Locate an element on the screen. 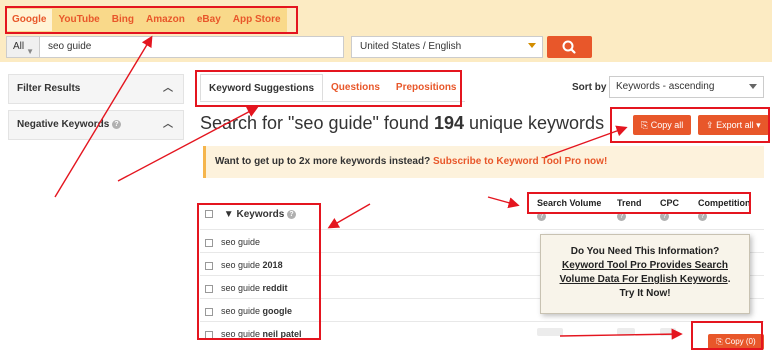 This screenshot has height=350, width=772. search-row: All ▼ seo guide United States / English is located at coordinates (299, 47).